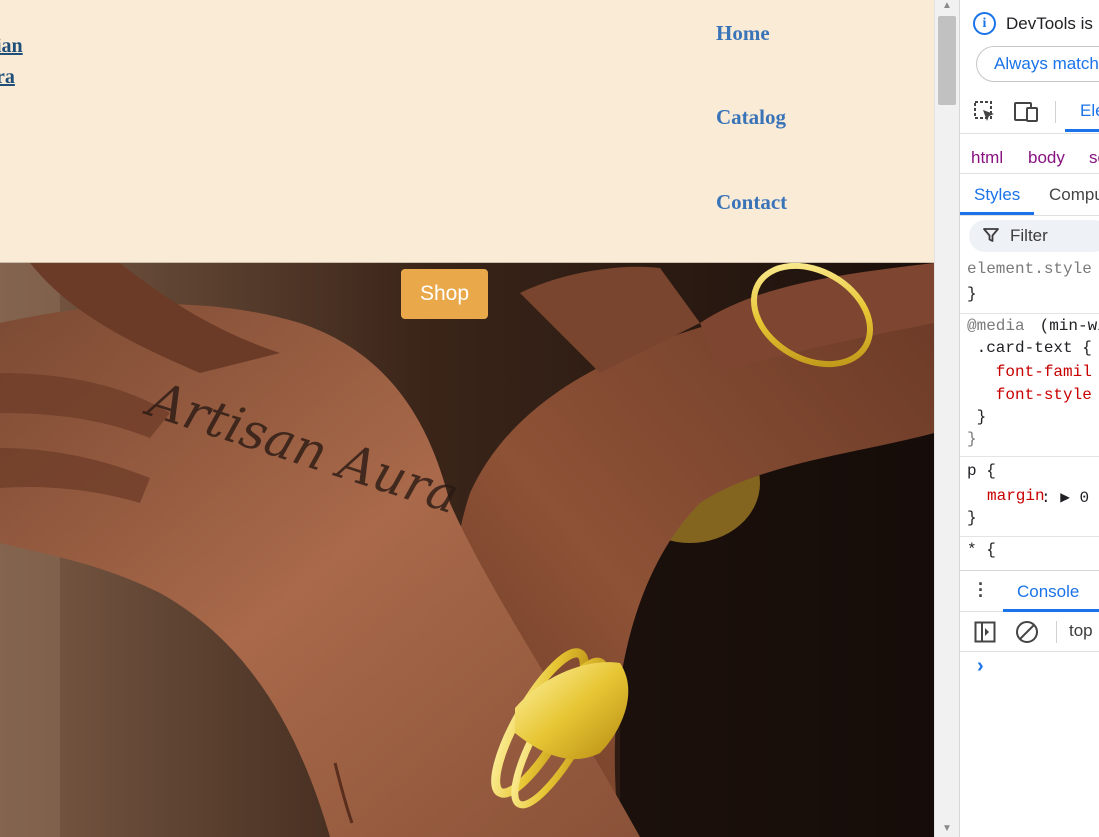 The height and width of the screenshot is (837, 1099). I want to click on filter-icon, so click(991, 235).